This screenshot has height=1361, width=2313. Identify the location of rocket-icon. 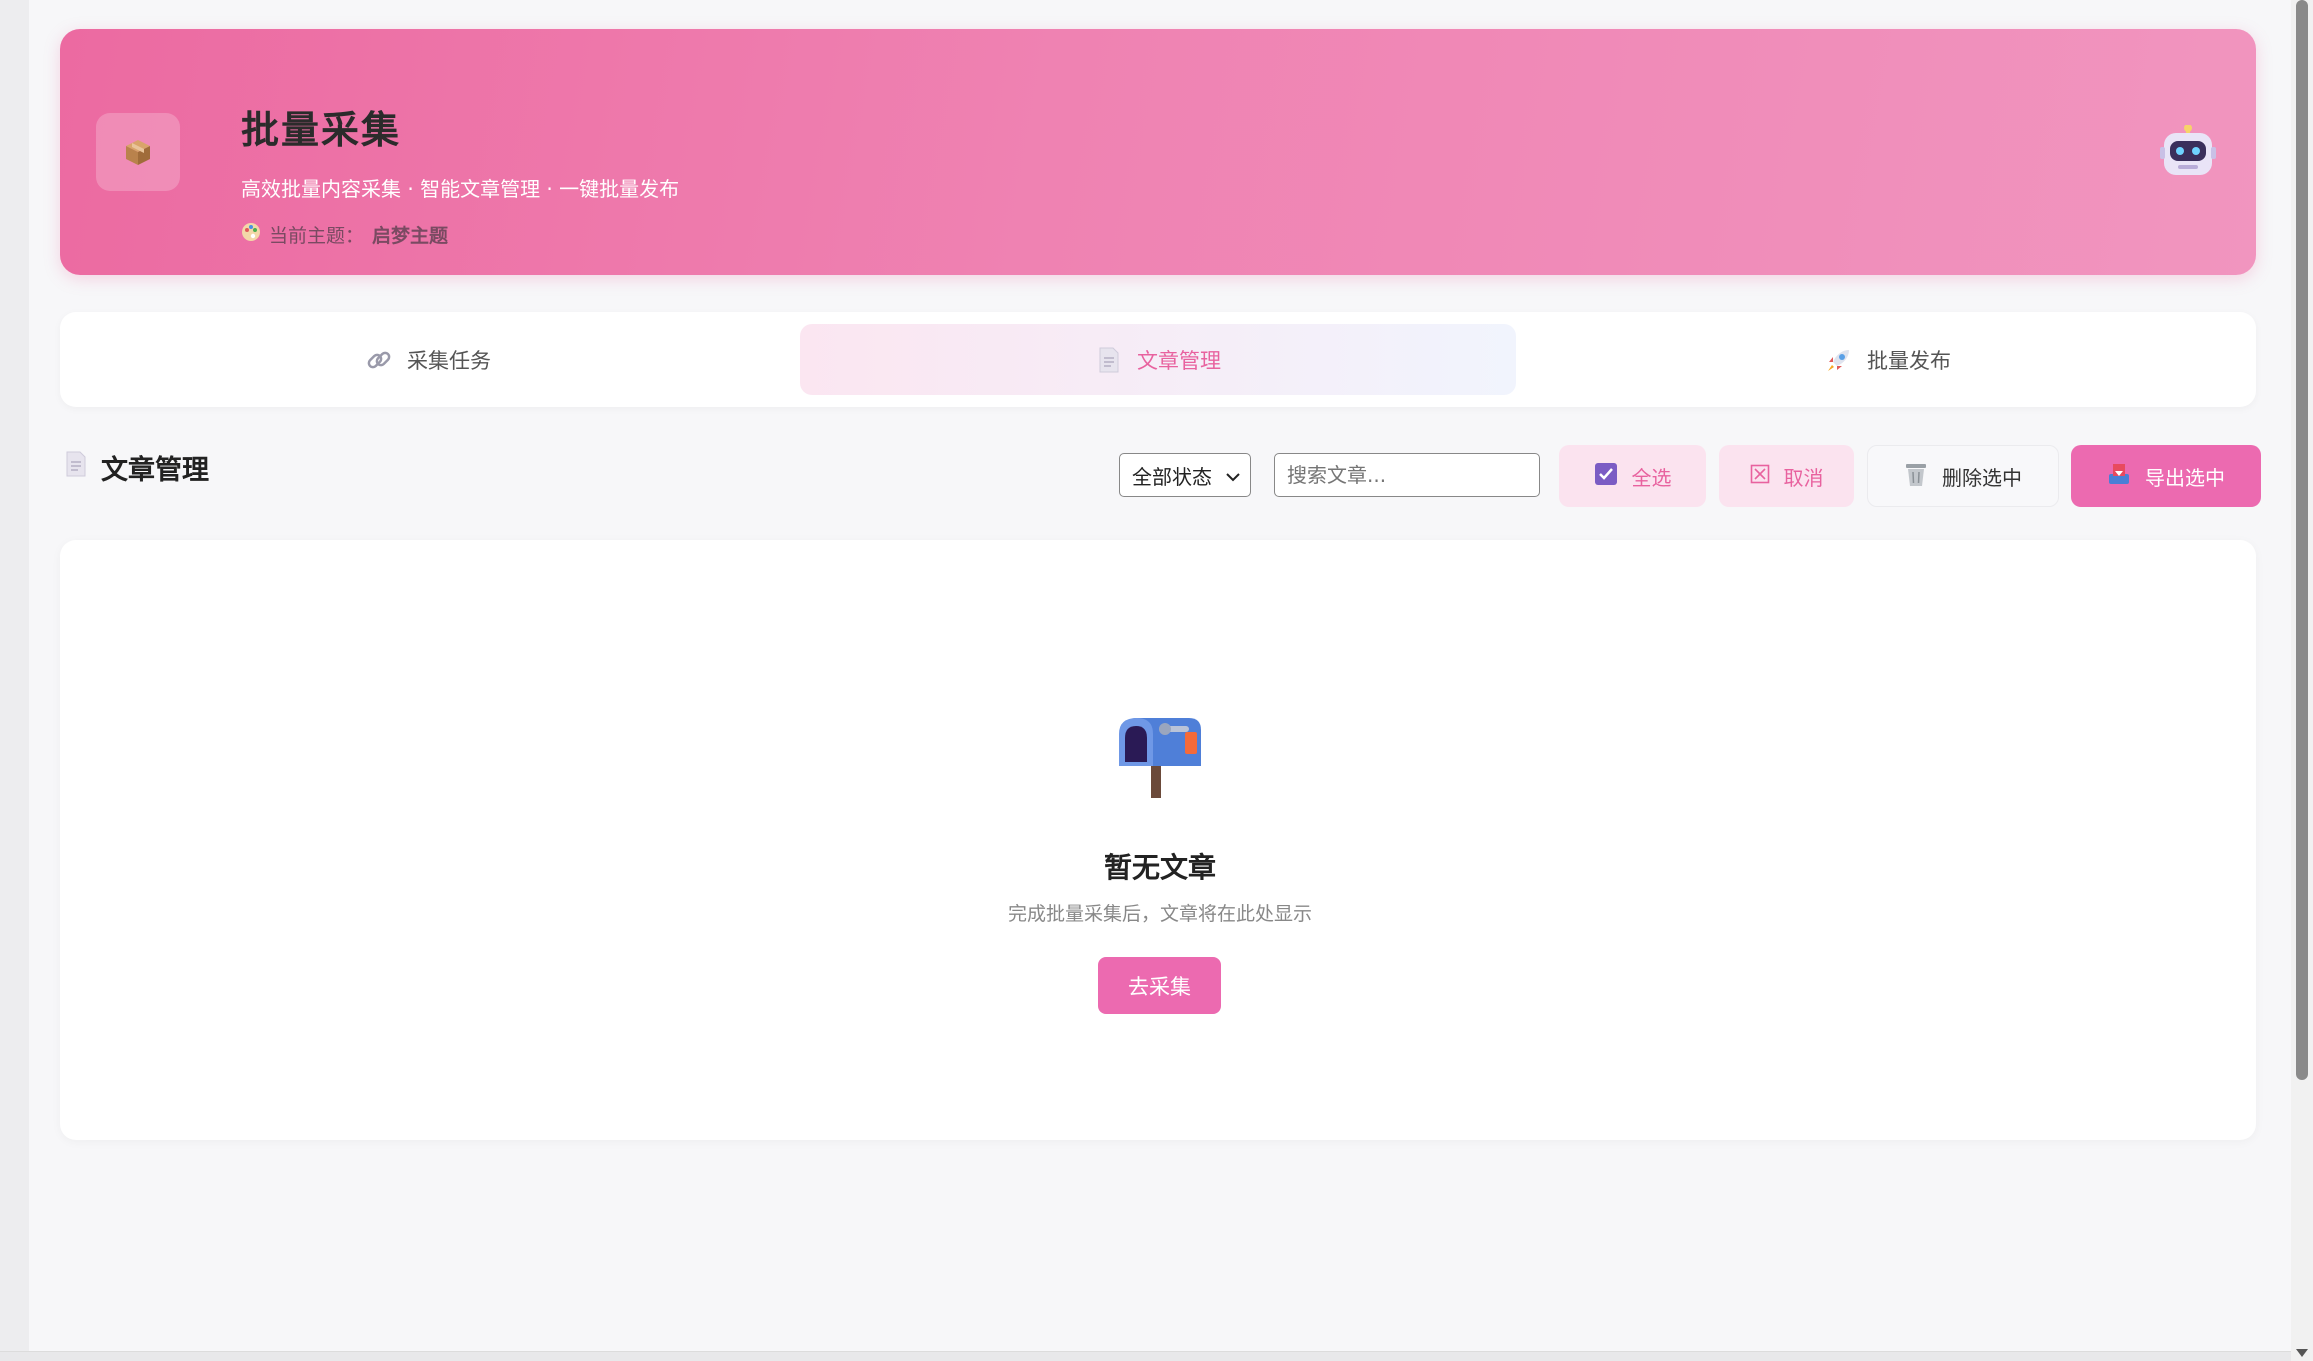
(1839, 360).